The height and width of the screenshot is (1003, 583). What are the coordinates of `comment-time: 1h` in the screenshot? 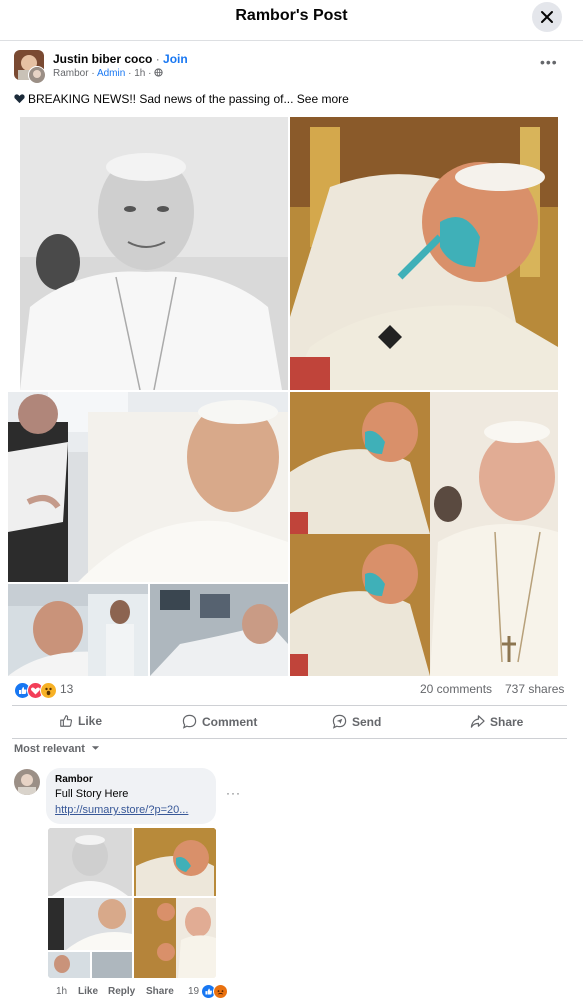 It's located at (61, 991).